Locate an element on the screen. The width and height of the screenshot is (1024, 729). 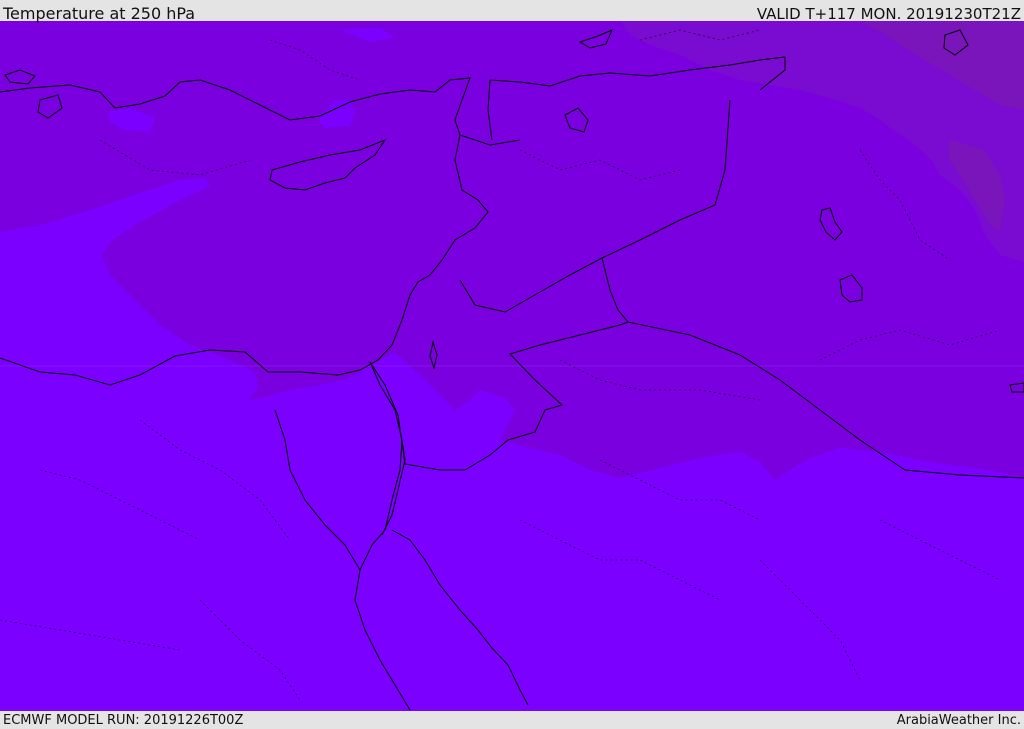
map-title: Temperature at 250 hPa is located at coordinates (99, 13).